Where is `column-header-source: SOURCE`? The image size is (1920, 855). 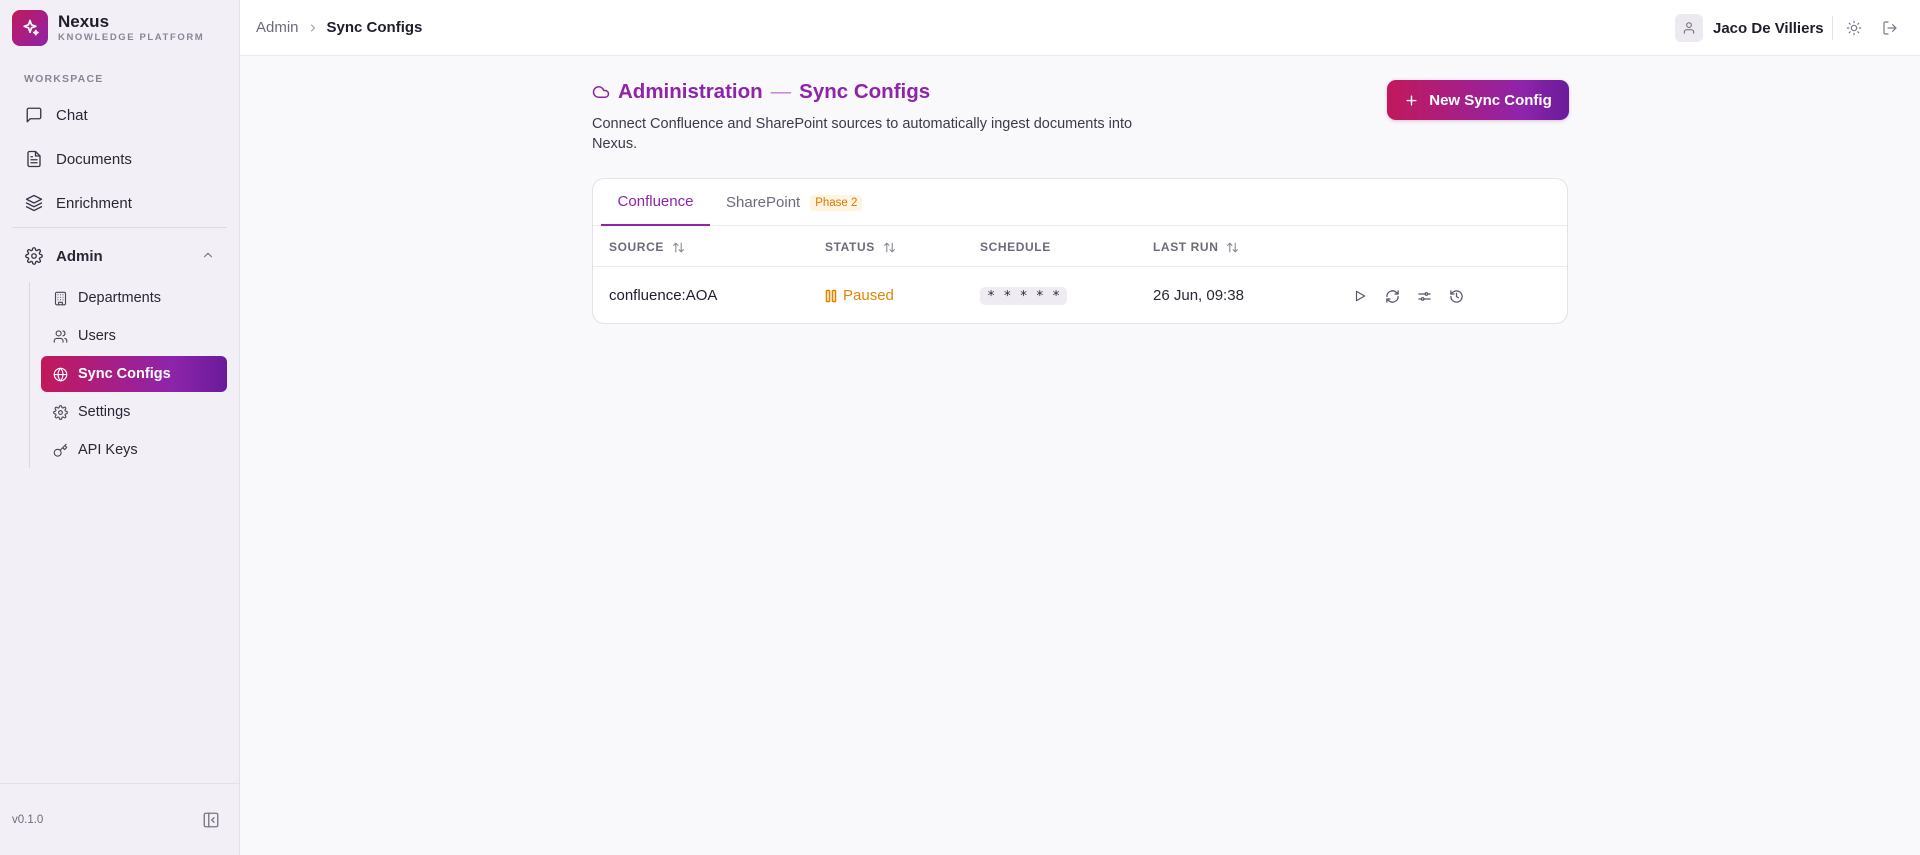
column-header-source: SOURCE is located at coordinates (647, 247).